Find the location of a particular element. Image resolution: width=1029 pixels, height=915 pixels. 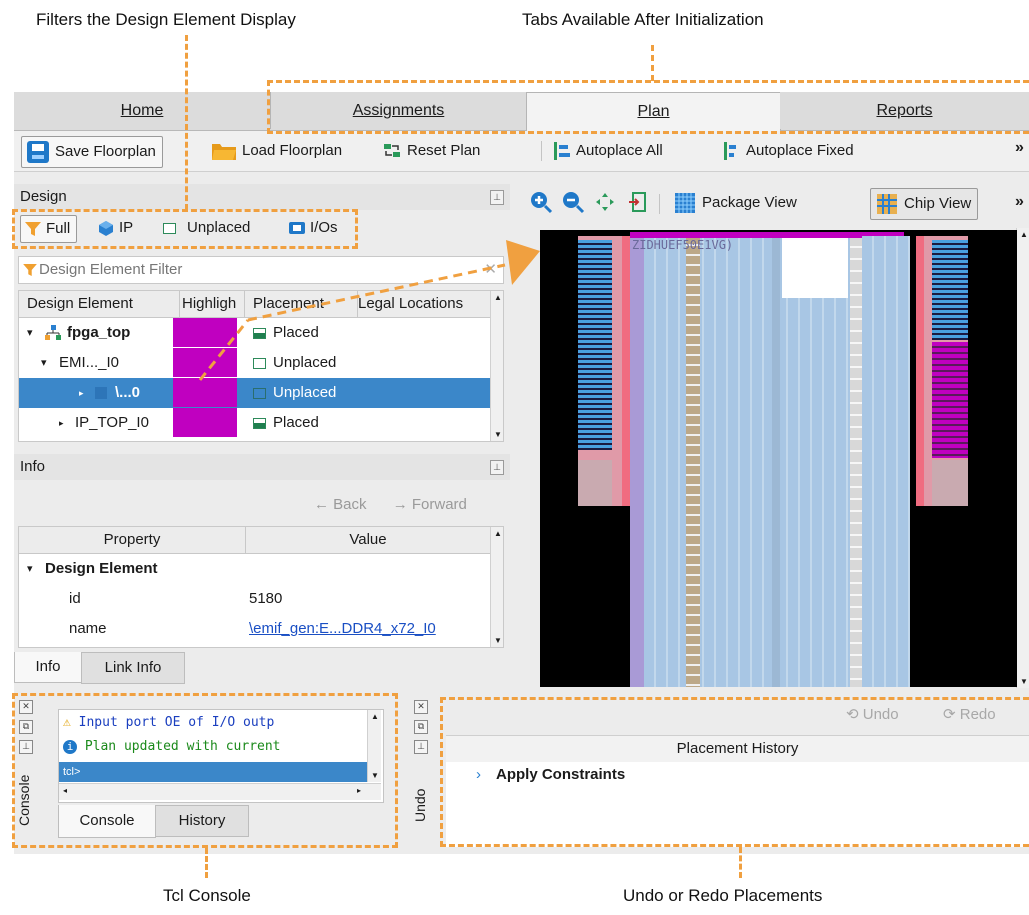

toolbar-separator is located at coordinates (541, 151).